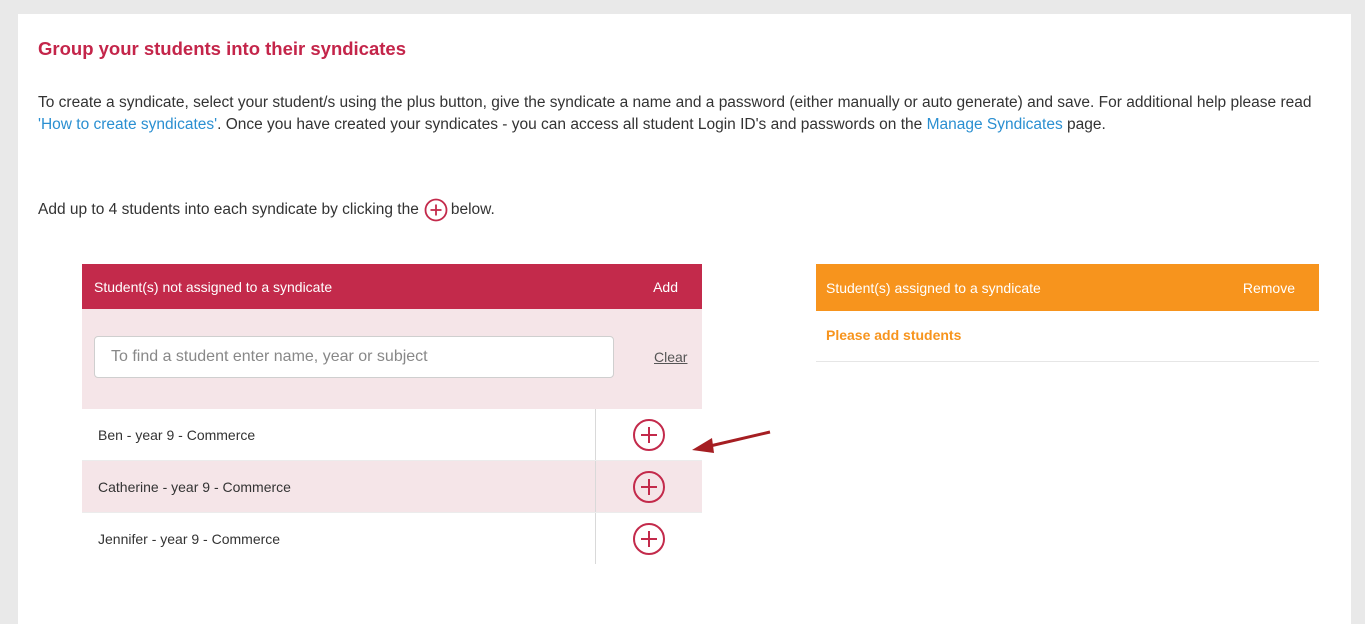 The image size is (1365, 624). Describe the element at coordinates (1268, 287) in the screenshot. I see `assigned-header-action: Remove` at that location.